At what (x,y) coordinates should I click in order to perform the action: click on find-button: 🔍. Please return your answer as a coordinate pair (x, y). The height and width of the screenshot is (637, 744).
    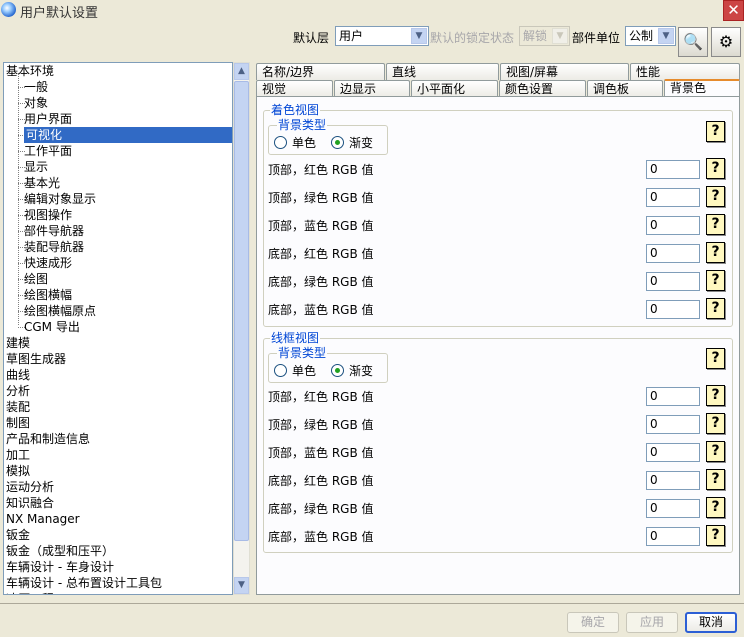
    Looking at the image, I should click on (693, 42).